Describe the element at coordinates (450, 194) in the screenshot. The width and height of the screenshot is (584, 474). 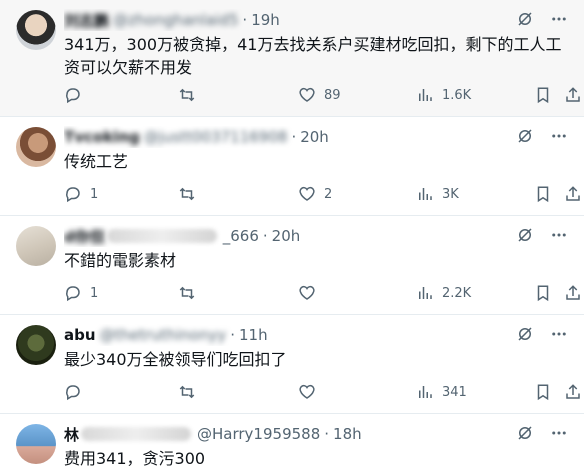
I see `views-count: 3K` at that location.